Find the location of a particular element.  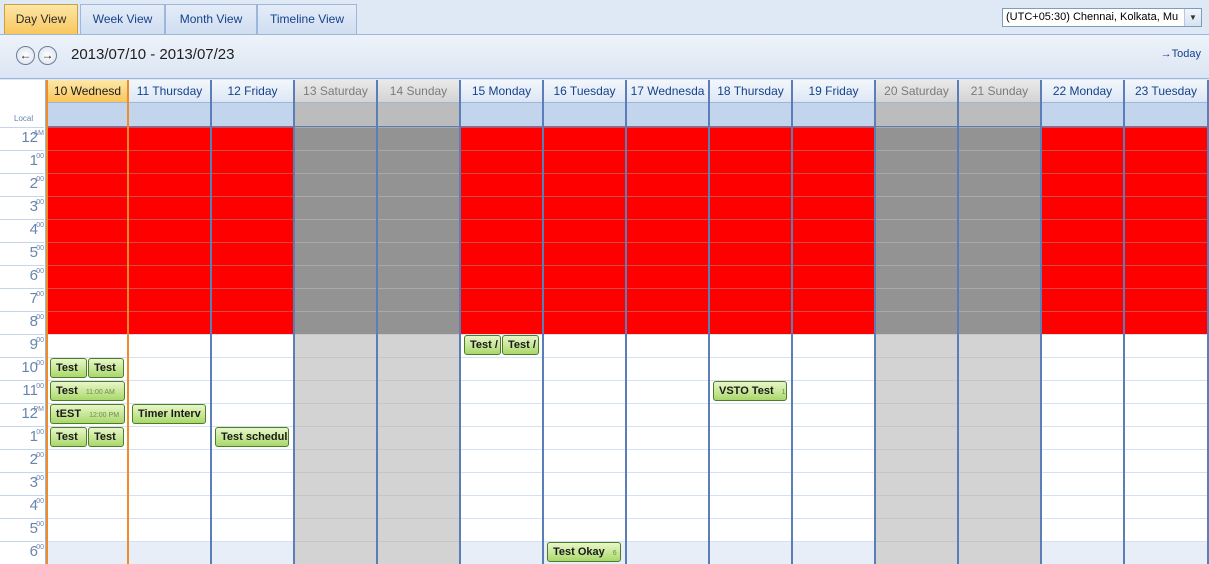

day-header: 13 Saturday is located at coordinates (335, 91).